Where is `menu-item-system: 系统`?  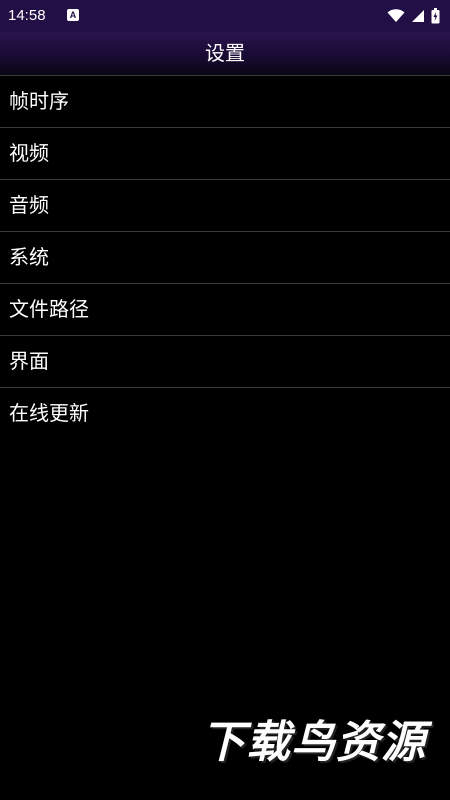
menu-item-system: 系统 is located at coordinates (225, 258).